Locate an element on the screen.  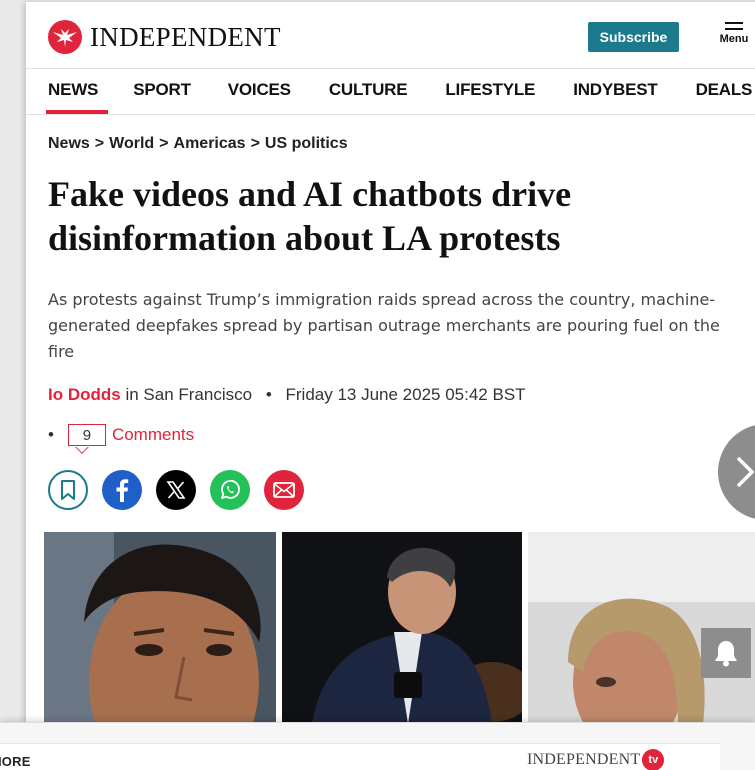
breadcrumb-us-politics: US politics is located at coordinates (306, 144).